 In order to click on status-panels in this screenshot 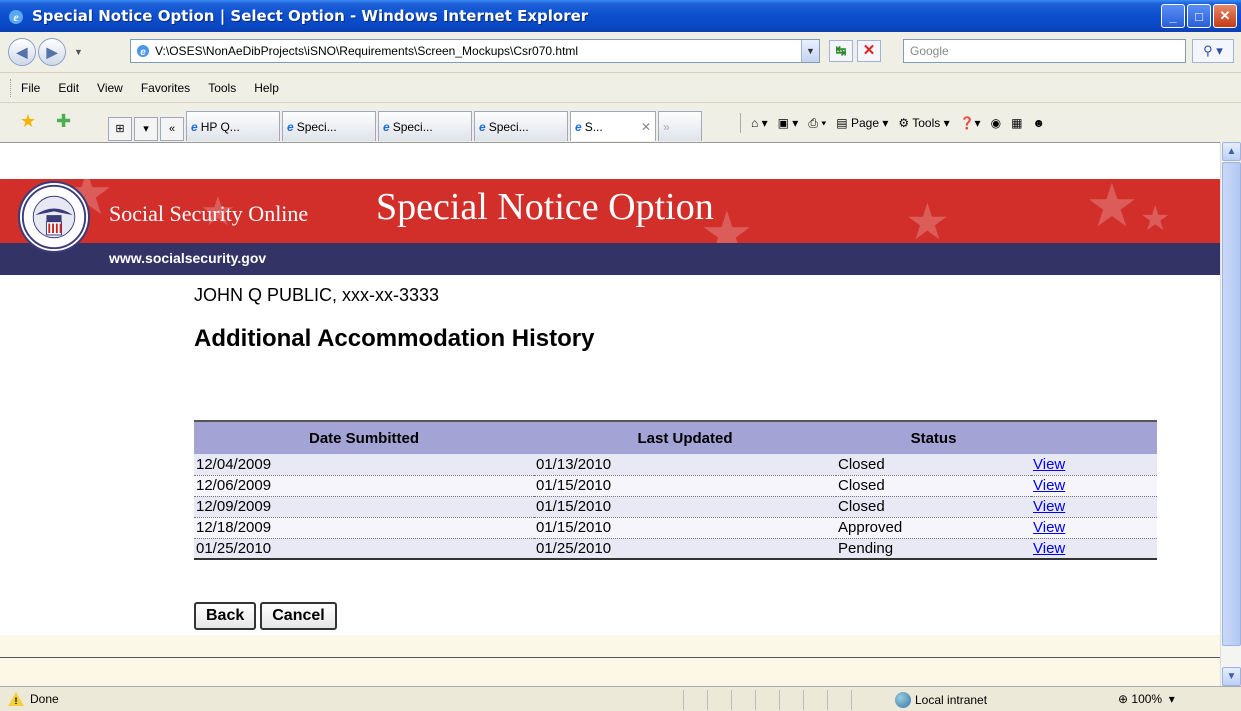, I will do `click(779, 700)`.